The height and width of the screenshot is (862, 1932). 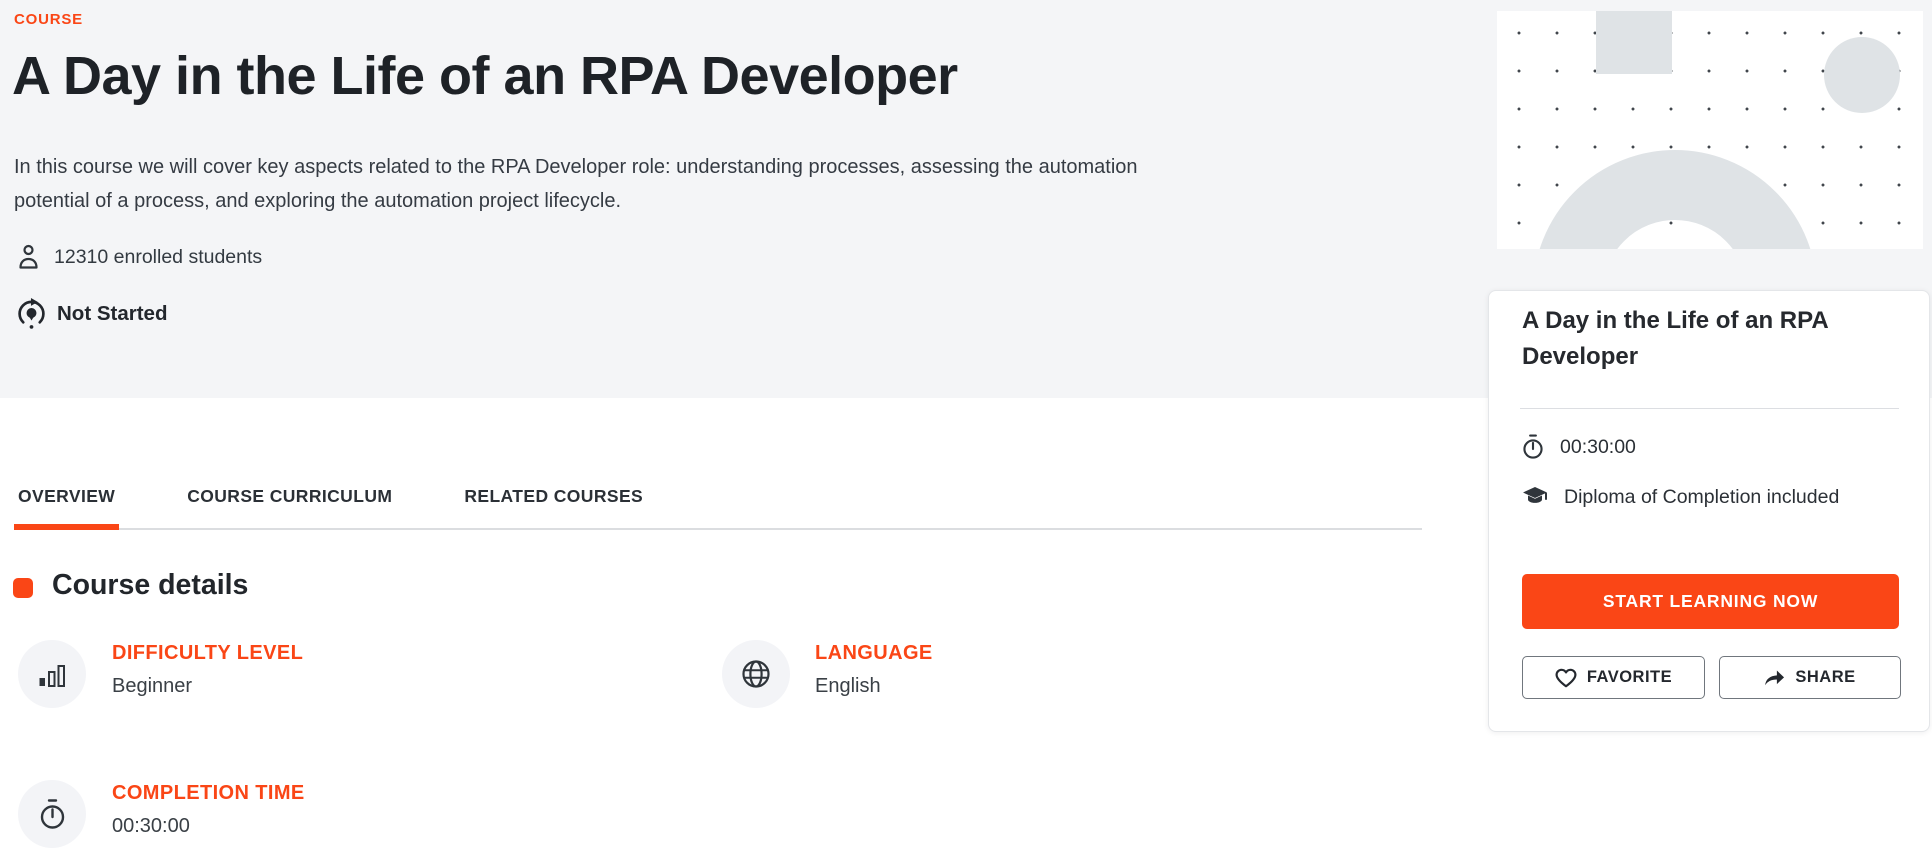 I want to click on page-title: A Day in the Life of an RPA Developer, so click(x=485, y=76).